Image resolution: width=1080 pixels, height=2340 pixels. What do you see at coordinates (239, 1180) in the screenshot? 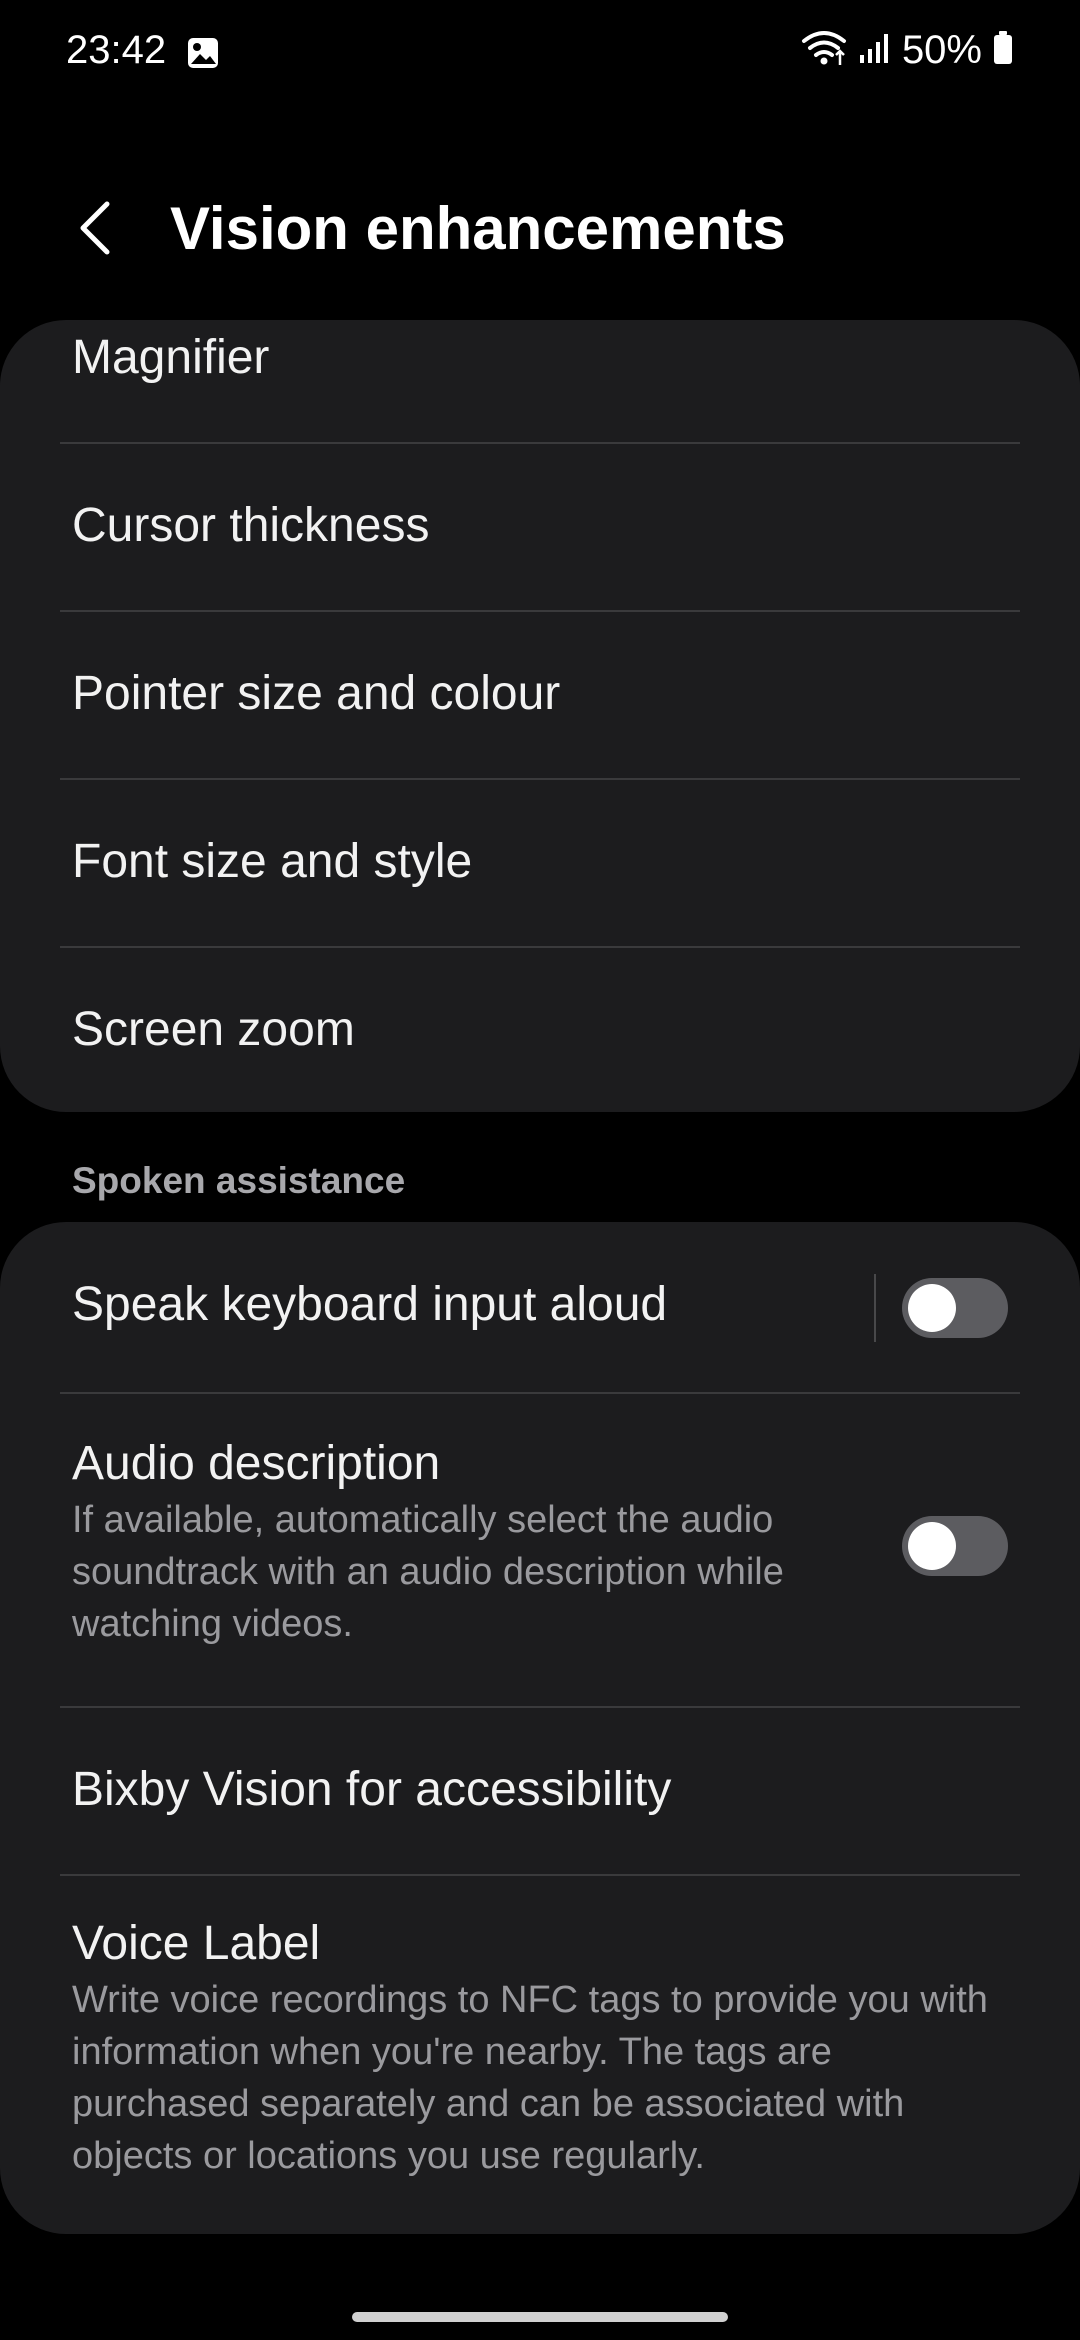
I see `section-header-spoken-assistance: Spoken assistance` at bounding box center [239, 1180].